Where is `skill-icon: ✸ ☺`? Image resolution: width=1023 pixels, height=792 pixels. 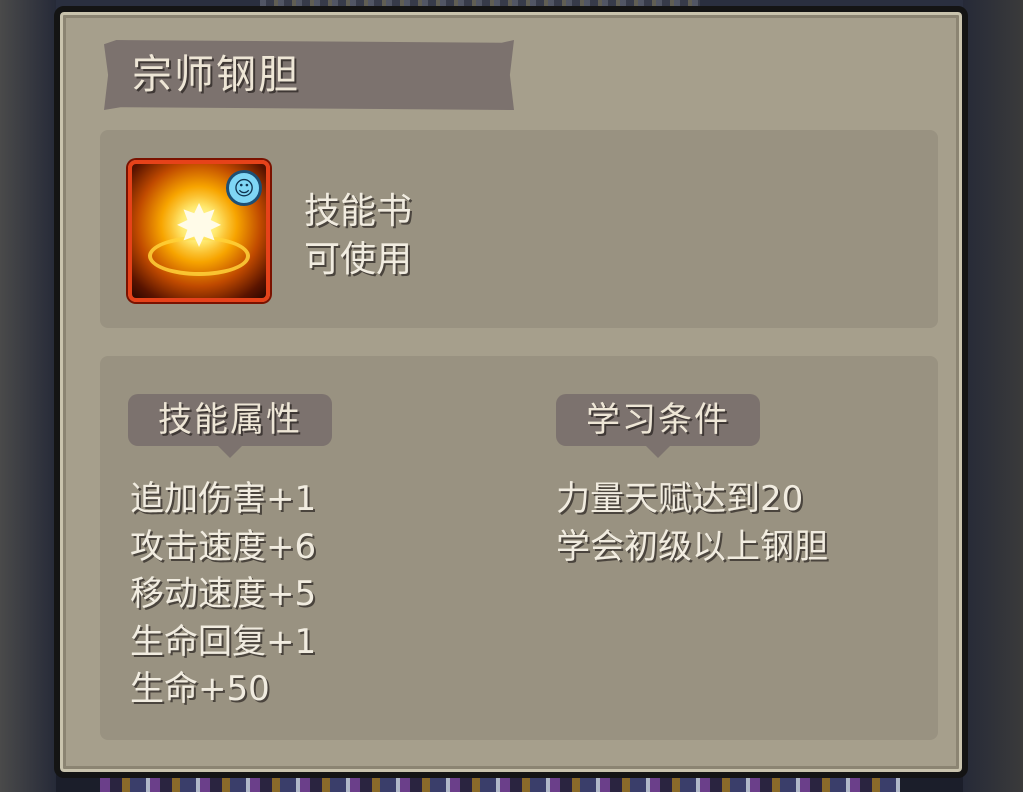 skill-icon: ✸ ☺ is located at coordinates (199, 231).